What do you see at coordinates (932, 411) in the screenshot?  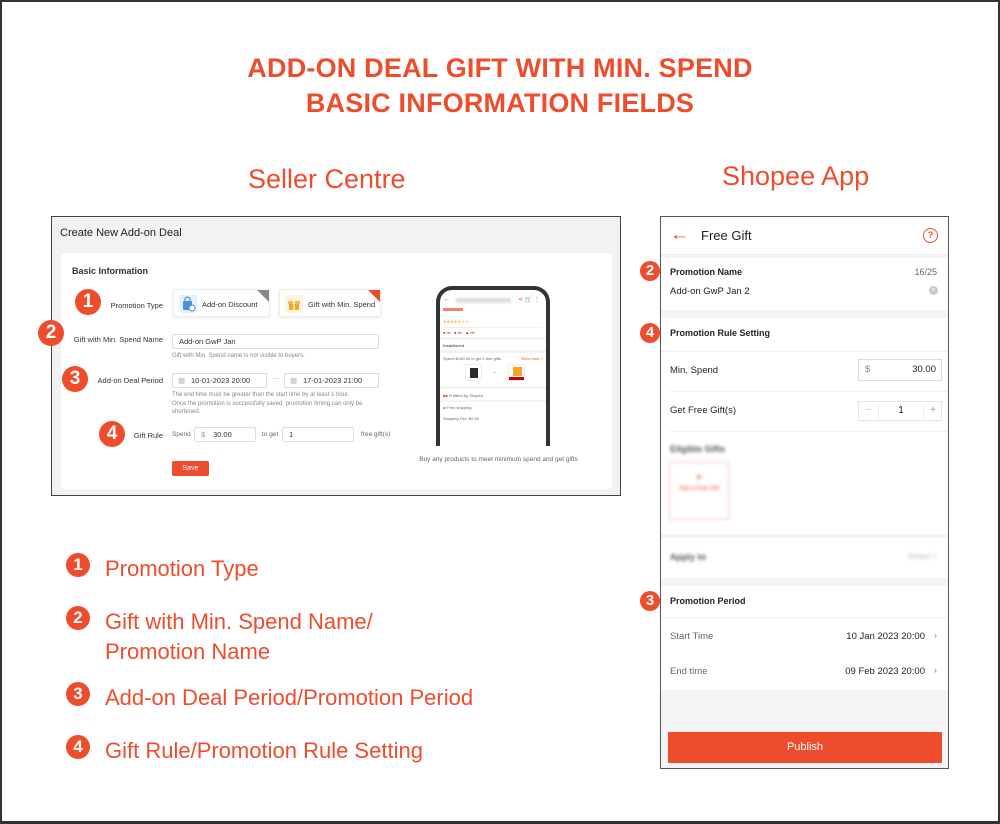 I see `plus-button: +` at bounding box center [932, 411].